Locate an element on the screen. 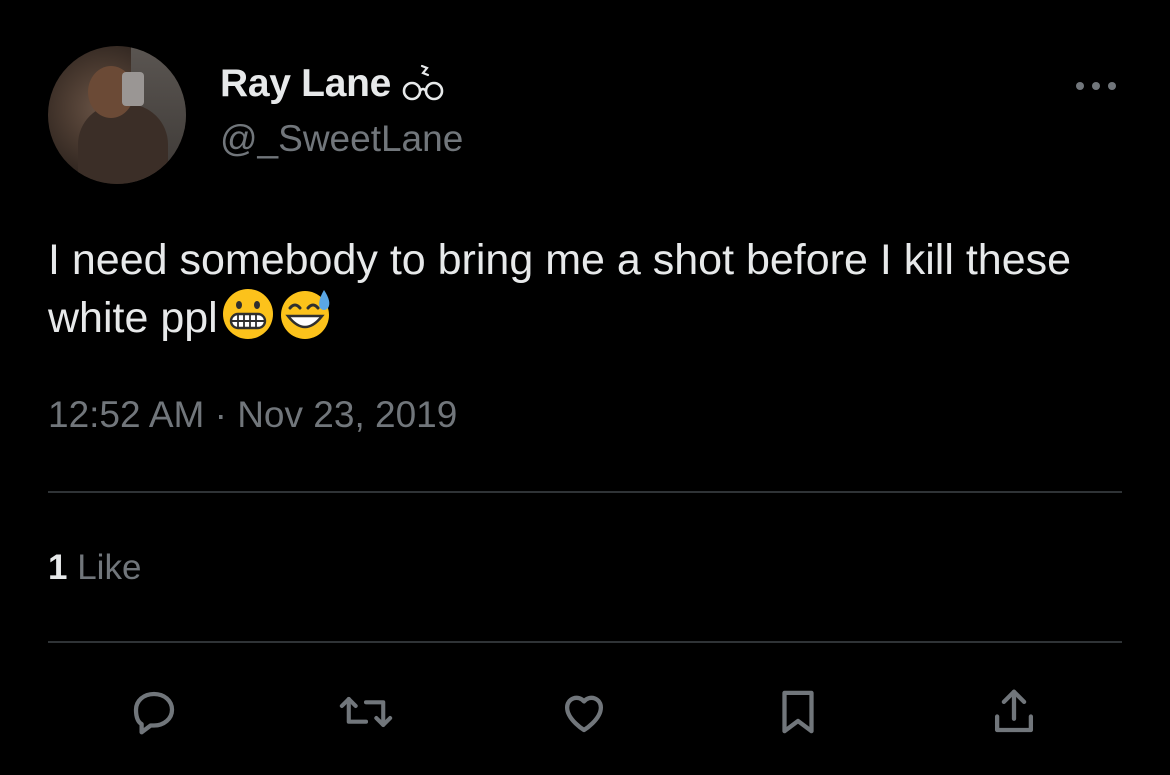  bookmark-button is located at coordinates (798, 712).